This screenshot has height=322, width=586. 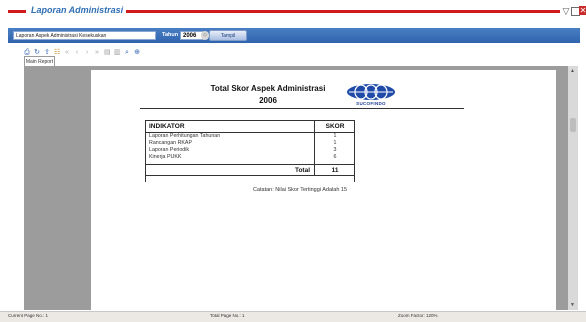 I want to click on left-margin, so click(x=4, y=167).